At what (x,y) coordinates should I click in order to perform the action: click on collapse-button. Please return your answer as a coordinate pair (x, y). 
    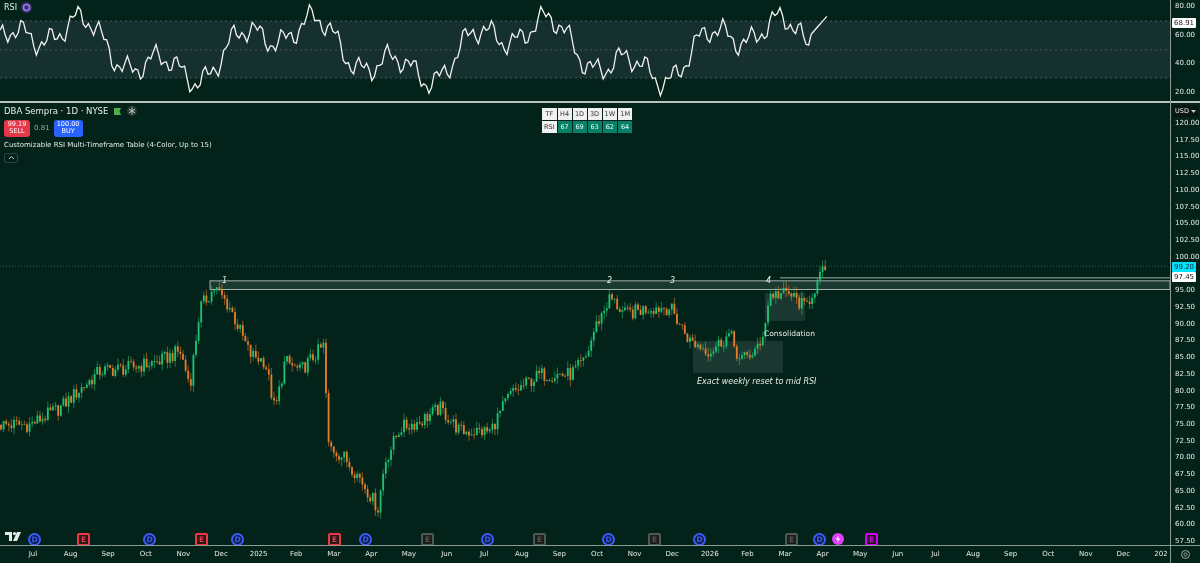
    Looking at the image, I should click on (11, 157).